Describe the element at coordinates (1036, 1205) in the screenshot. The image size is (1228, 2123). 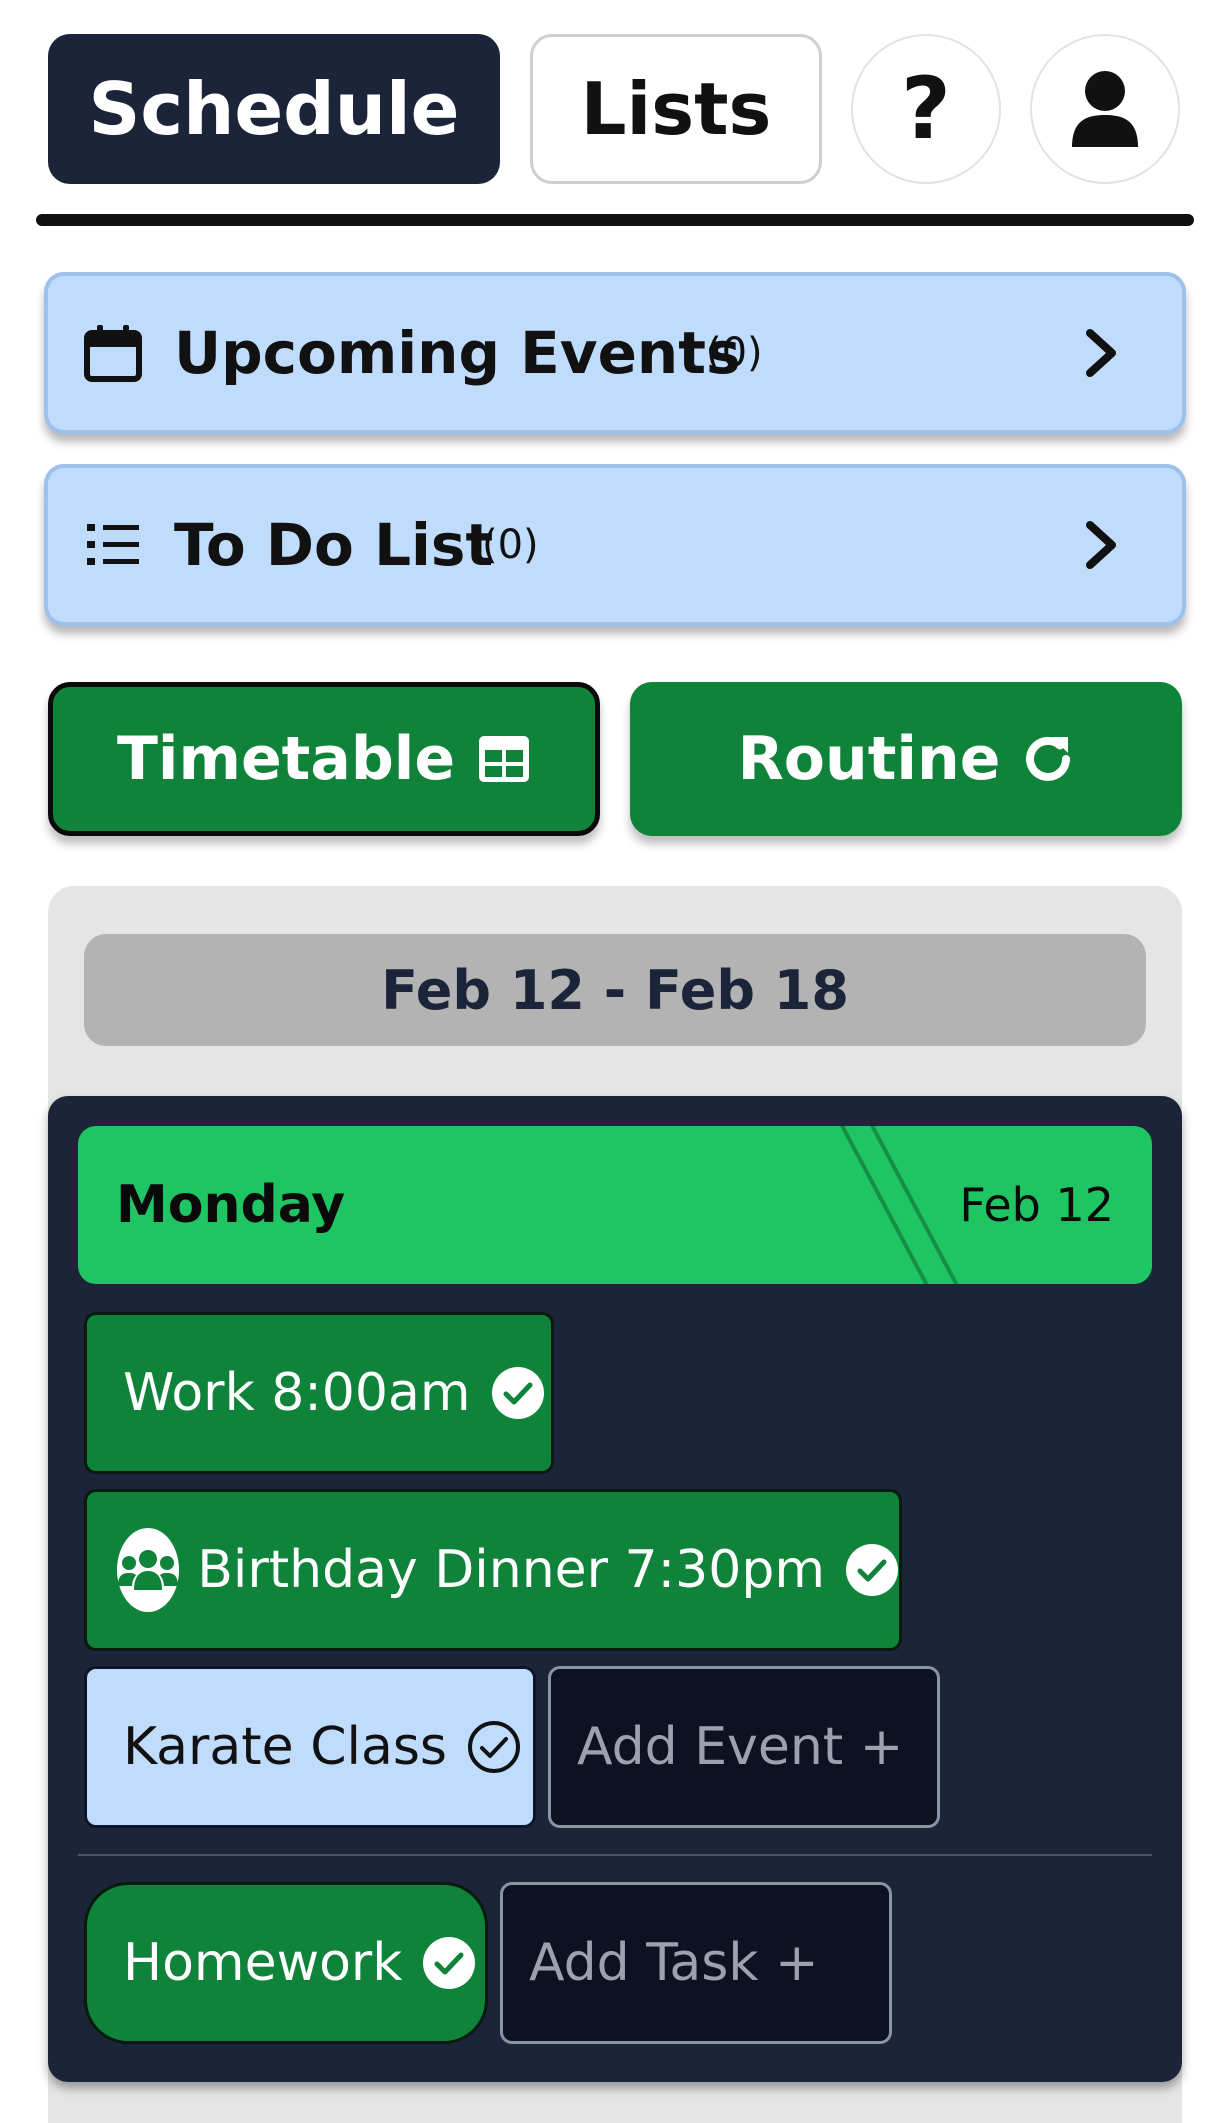
I see `day-date: Feb 12` at that location.